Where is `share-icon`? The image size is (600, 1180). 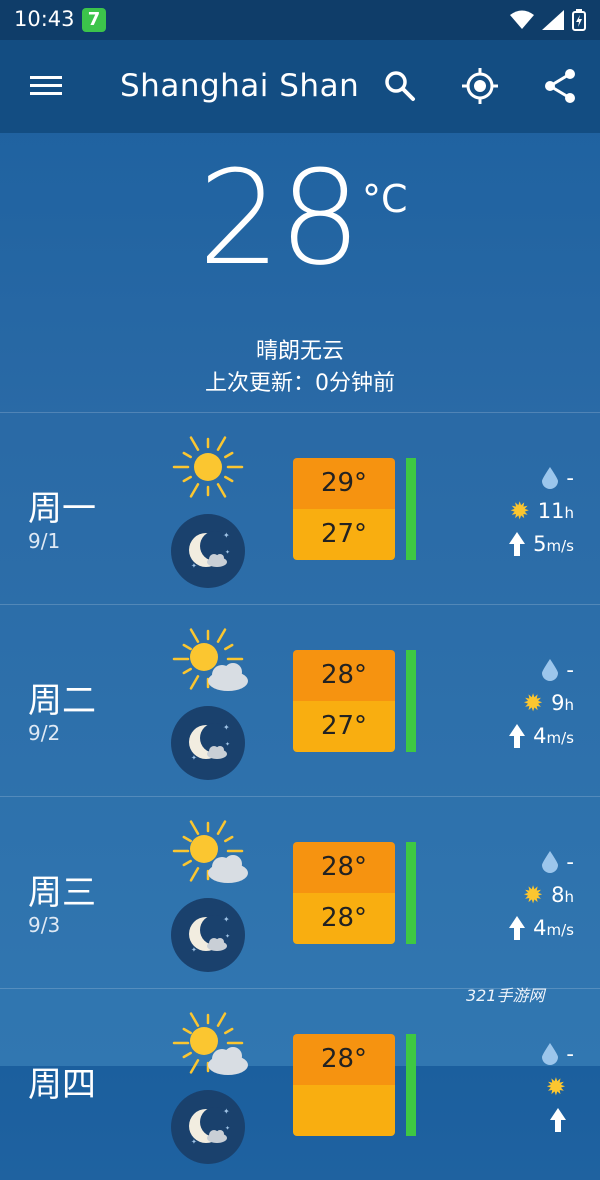 share-icon is located at coordinates (560, 86).